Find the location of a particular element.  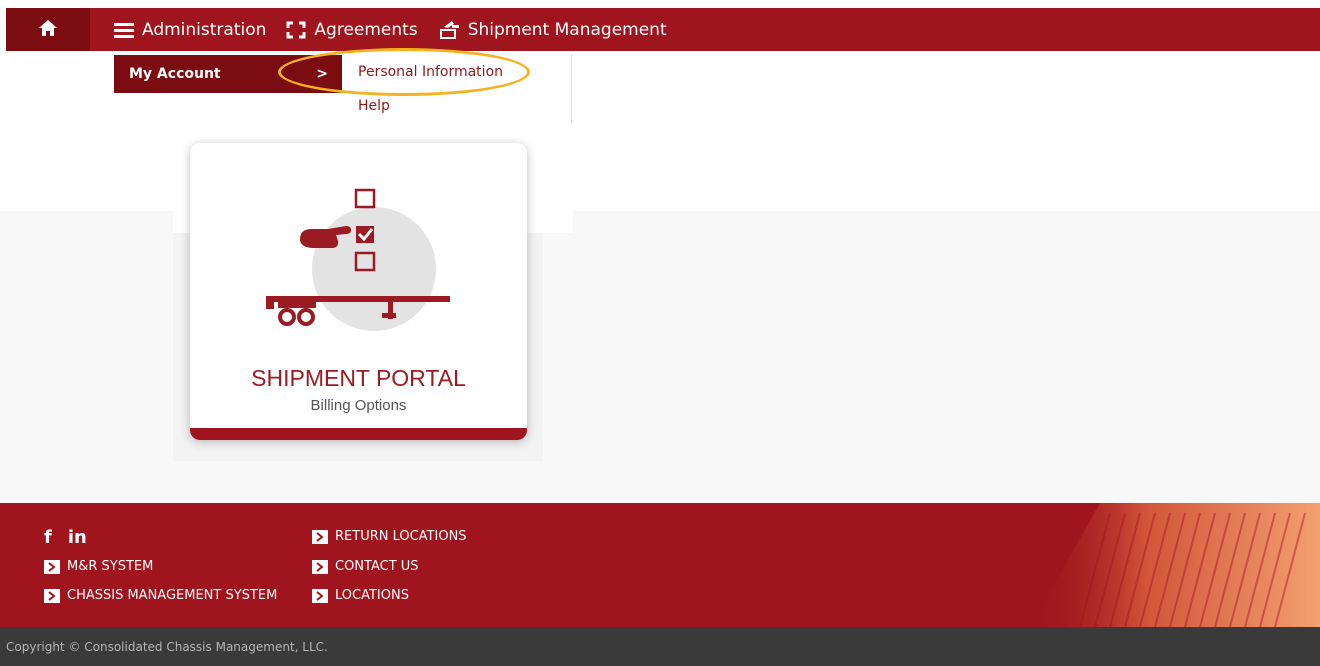

home-icon is located at coordinates (48, 30).